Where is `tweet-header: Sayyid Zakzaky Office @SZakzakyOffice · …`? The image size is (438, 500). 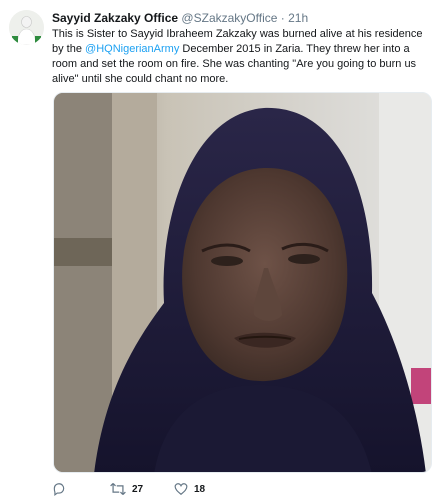
tweet-header: Sayyid Zakzaky Office @SZakzakyOffice · … is located at coordinates (180, 19).